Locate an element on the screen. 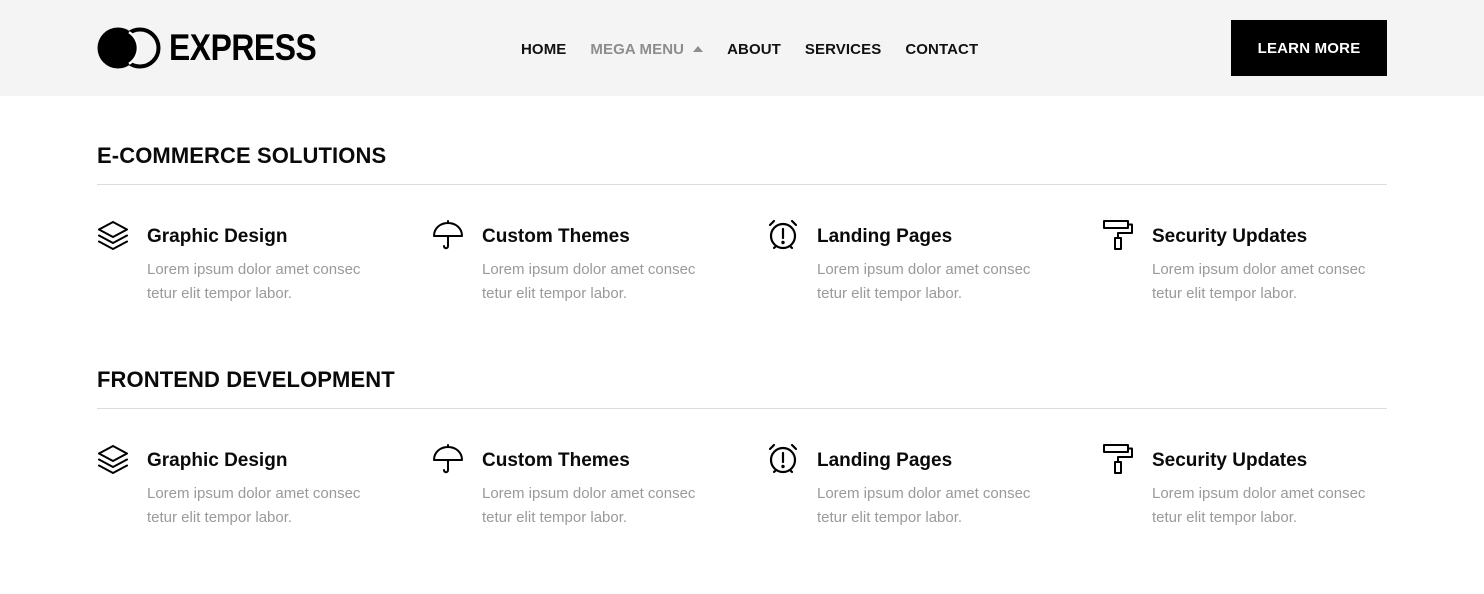 The width and height of the screenshot is (1484, 594). nav-mega-menu-label: MEGA MENU is located at coordinates (637, 49).